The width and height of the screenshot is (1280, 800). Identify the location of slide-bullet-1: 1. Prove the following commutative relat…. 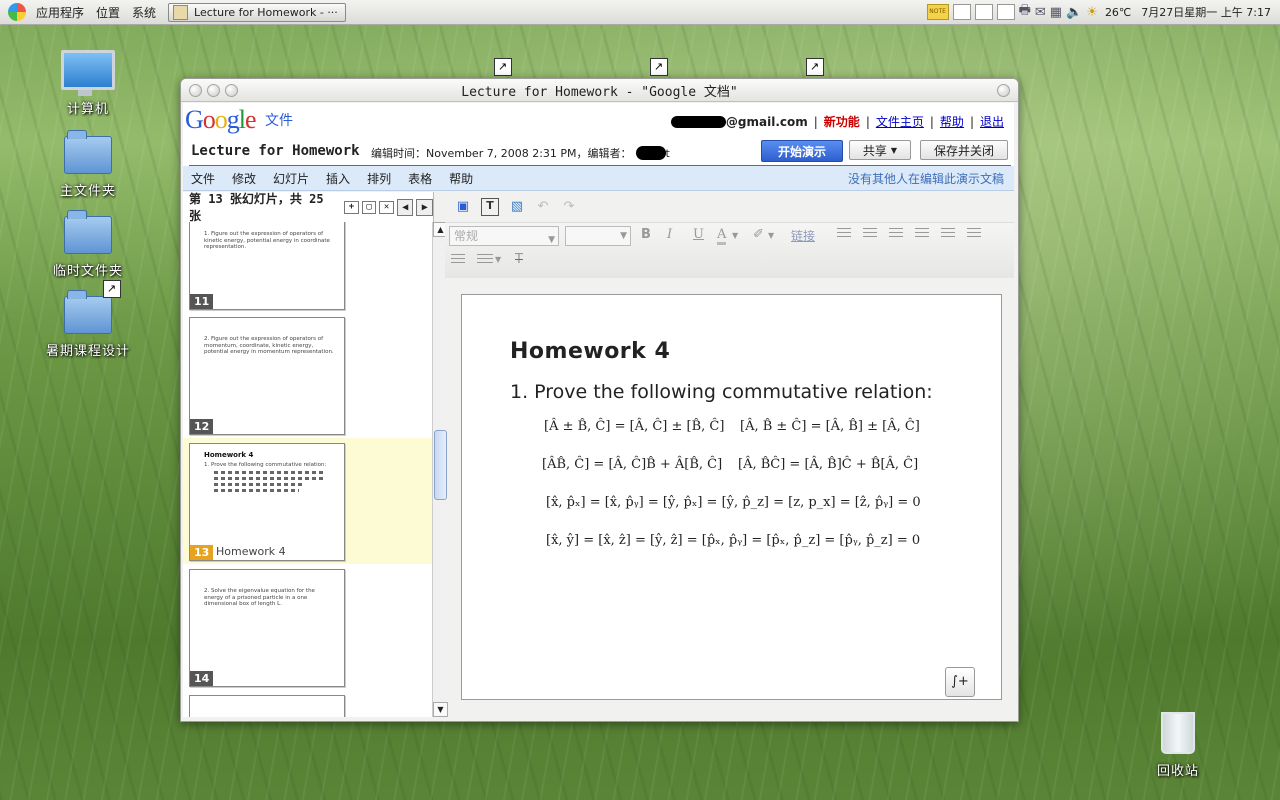
(721, 392).